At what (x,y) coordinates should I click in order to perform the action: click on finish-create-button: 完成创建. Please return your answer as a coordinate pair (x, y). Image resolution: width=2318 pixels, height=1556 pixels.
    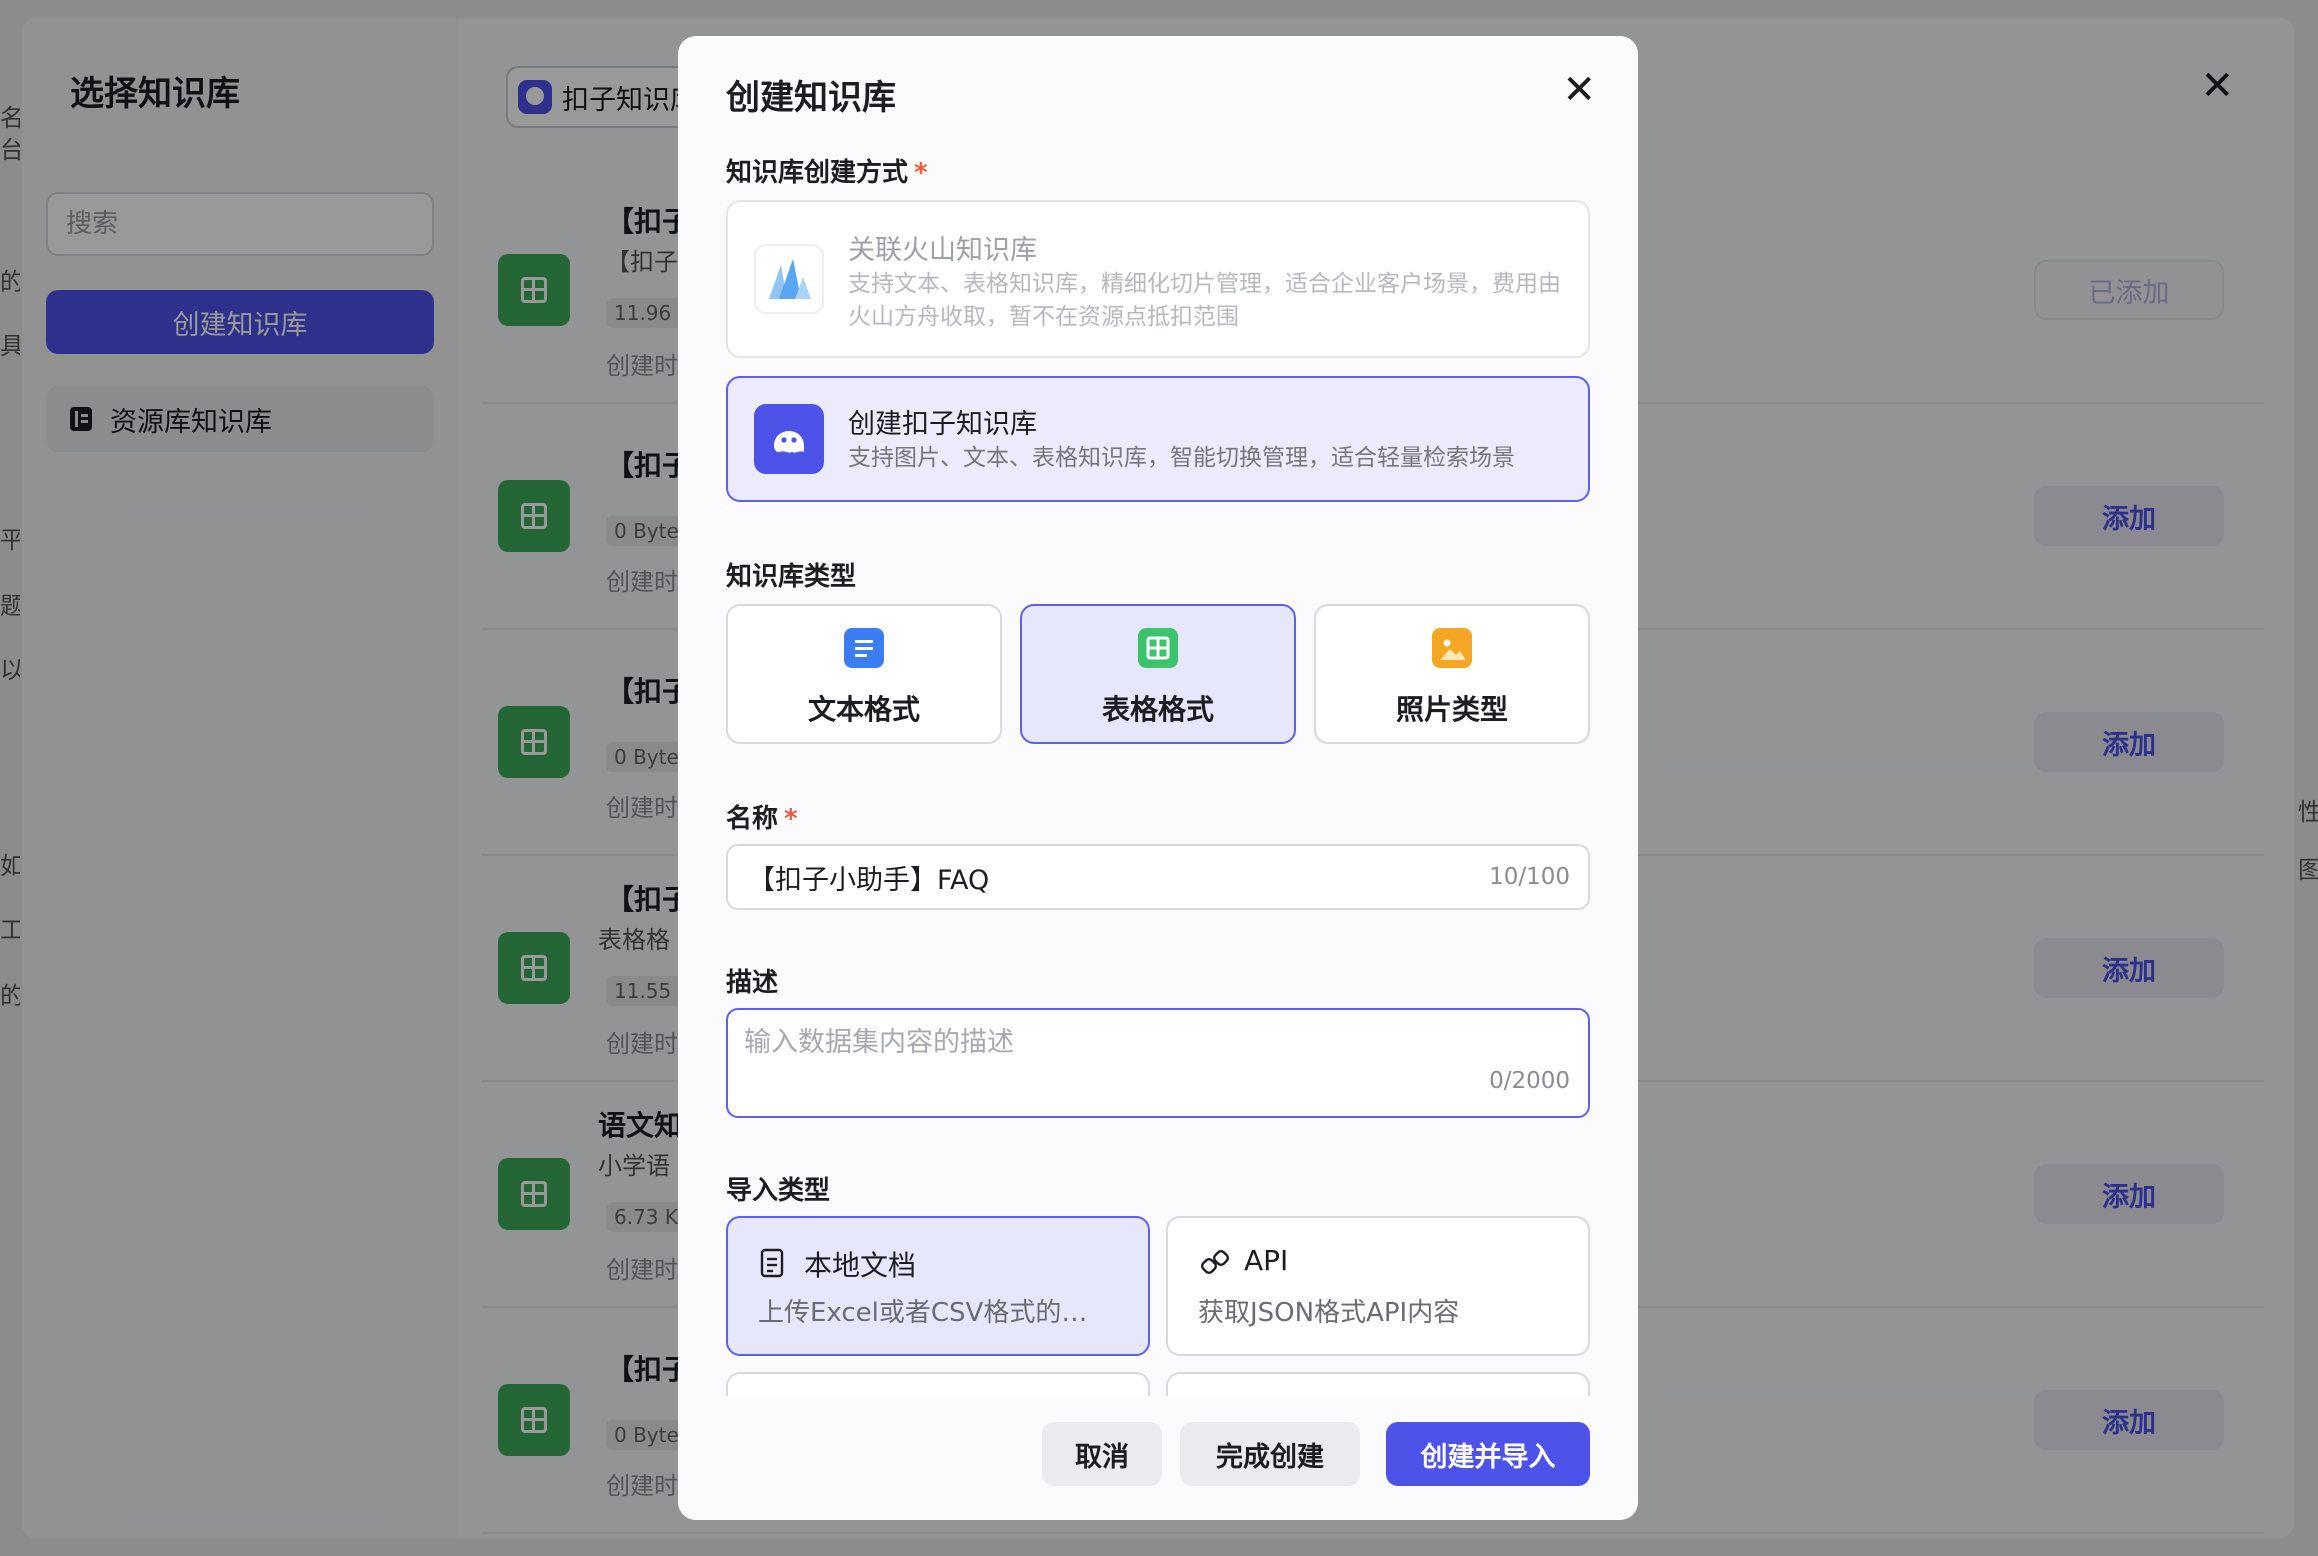
    Looking at the image, I should click on (1270, 1454).